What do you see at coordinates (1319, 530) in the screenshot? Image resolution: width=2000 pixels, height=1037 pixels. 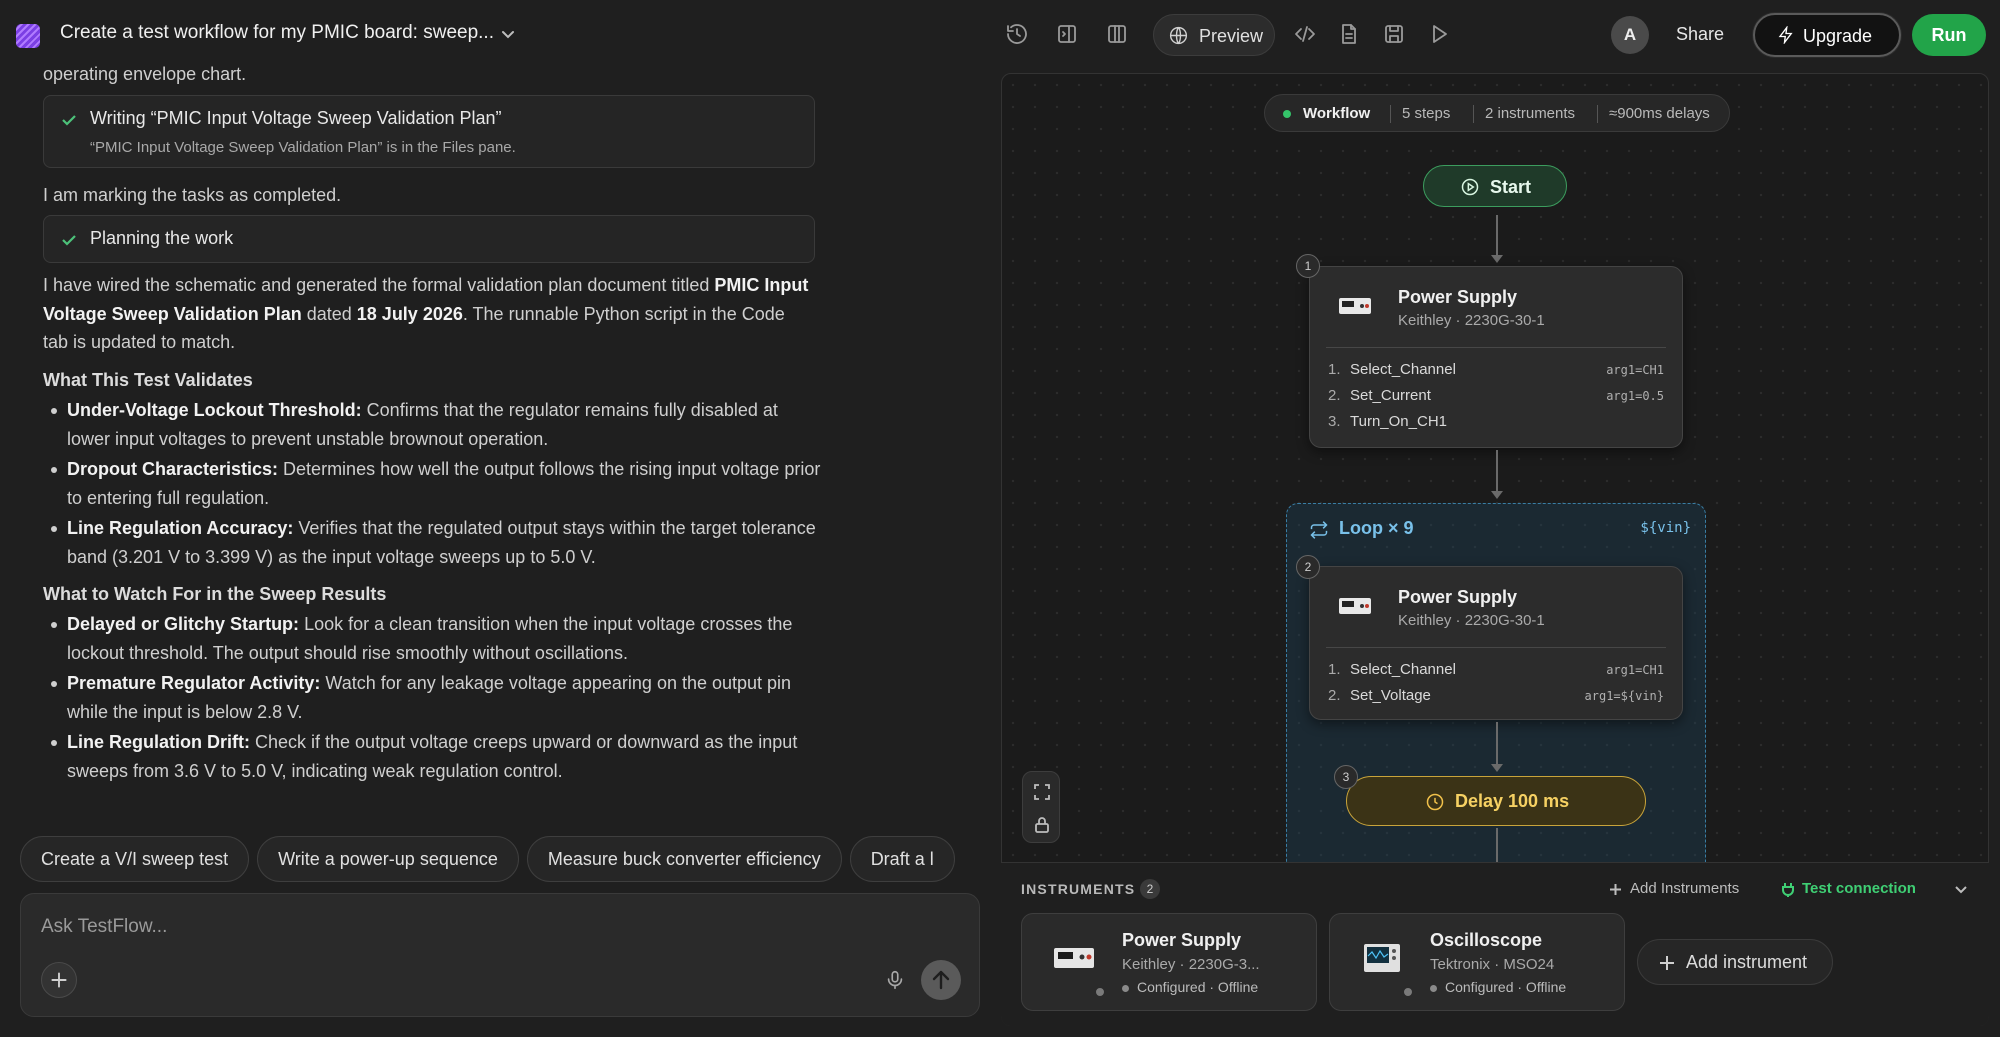 I see `repeat-icon` at bounding box center [1319, 530].